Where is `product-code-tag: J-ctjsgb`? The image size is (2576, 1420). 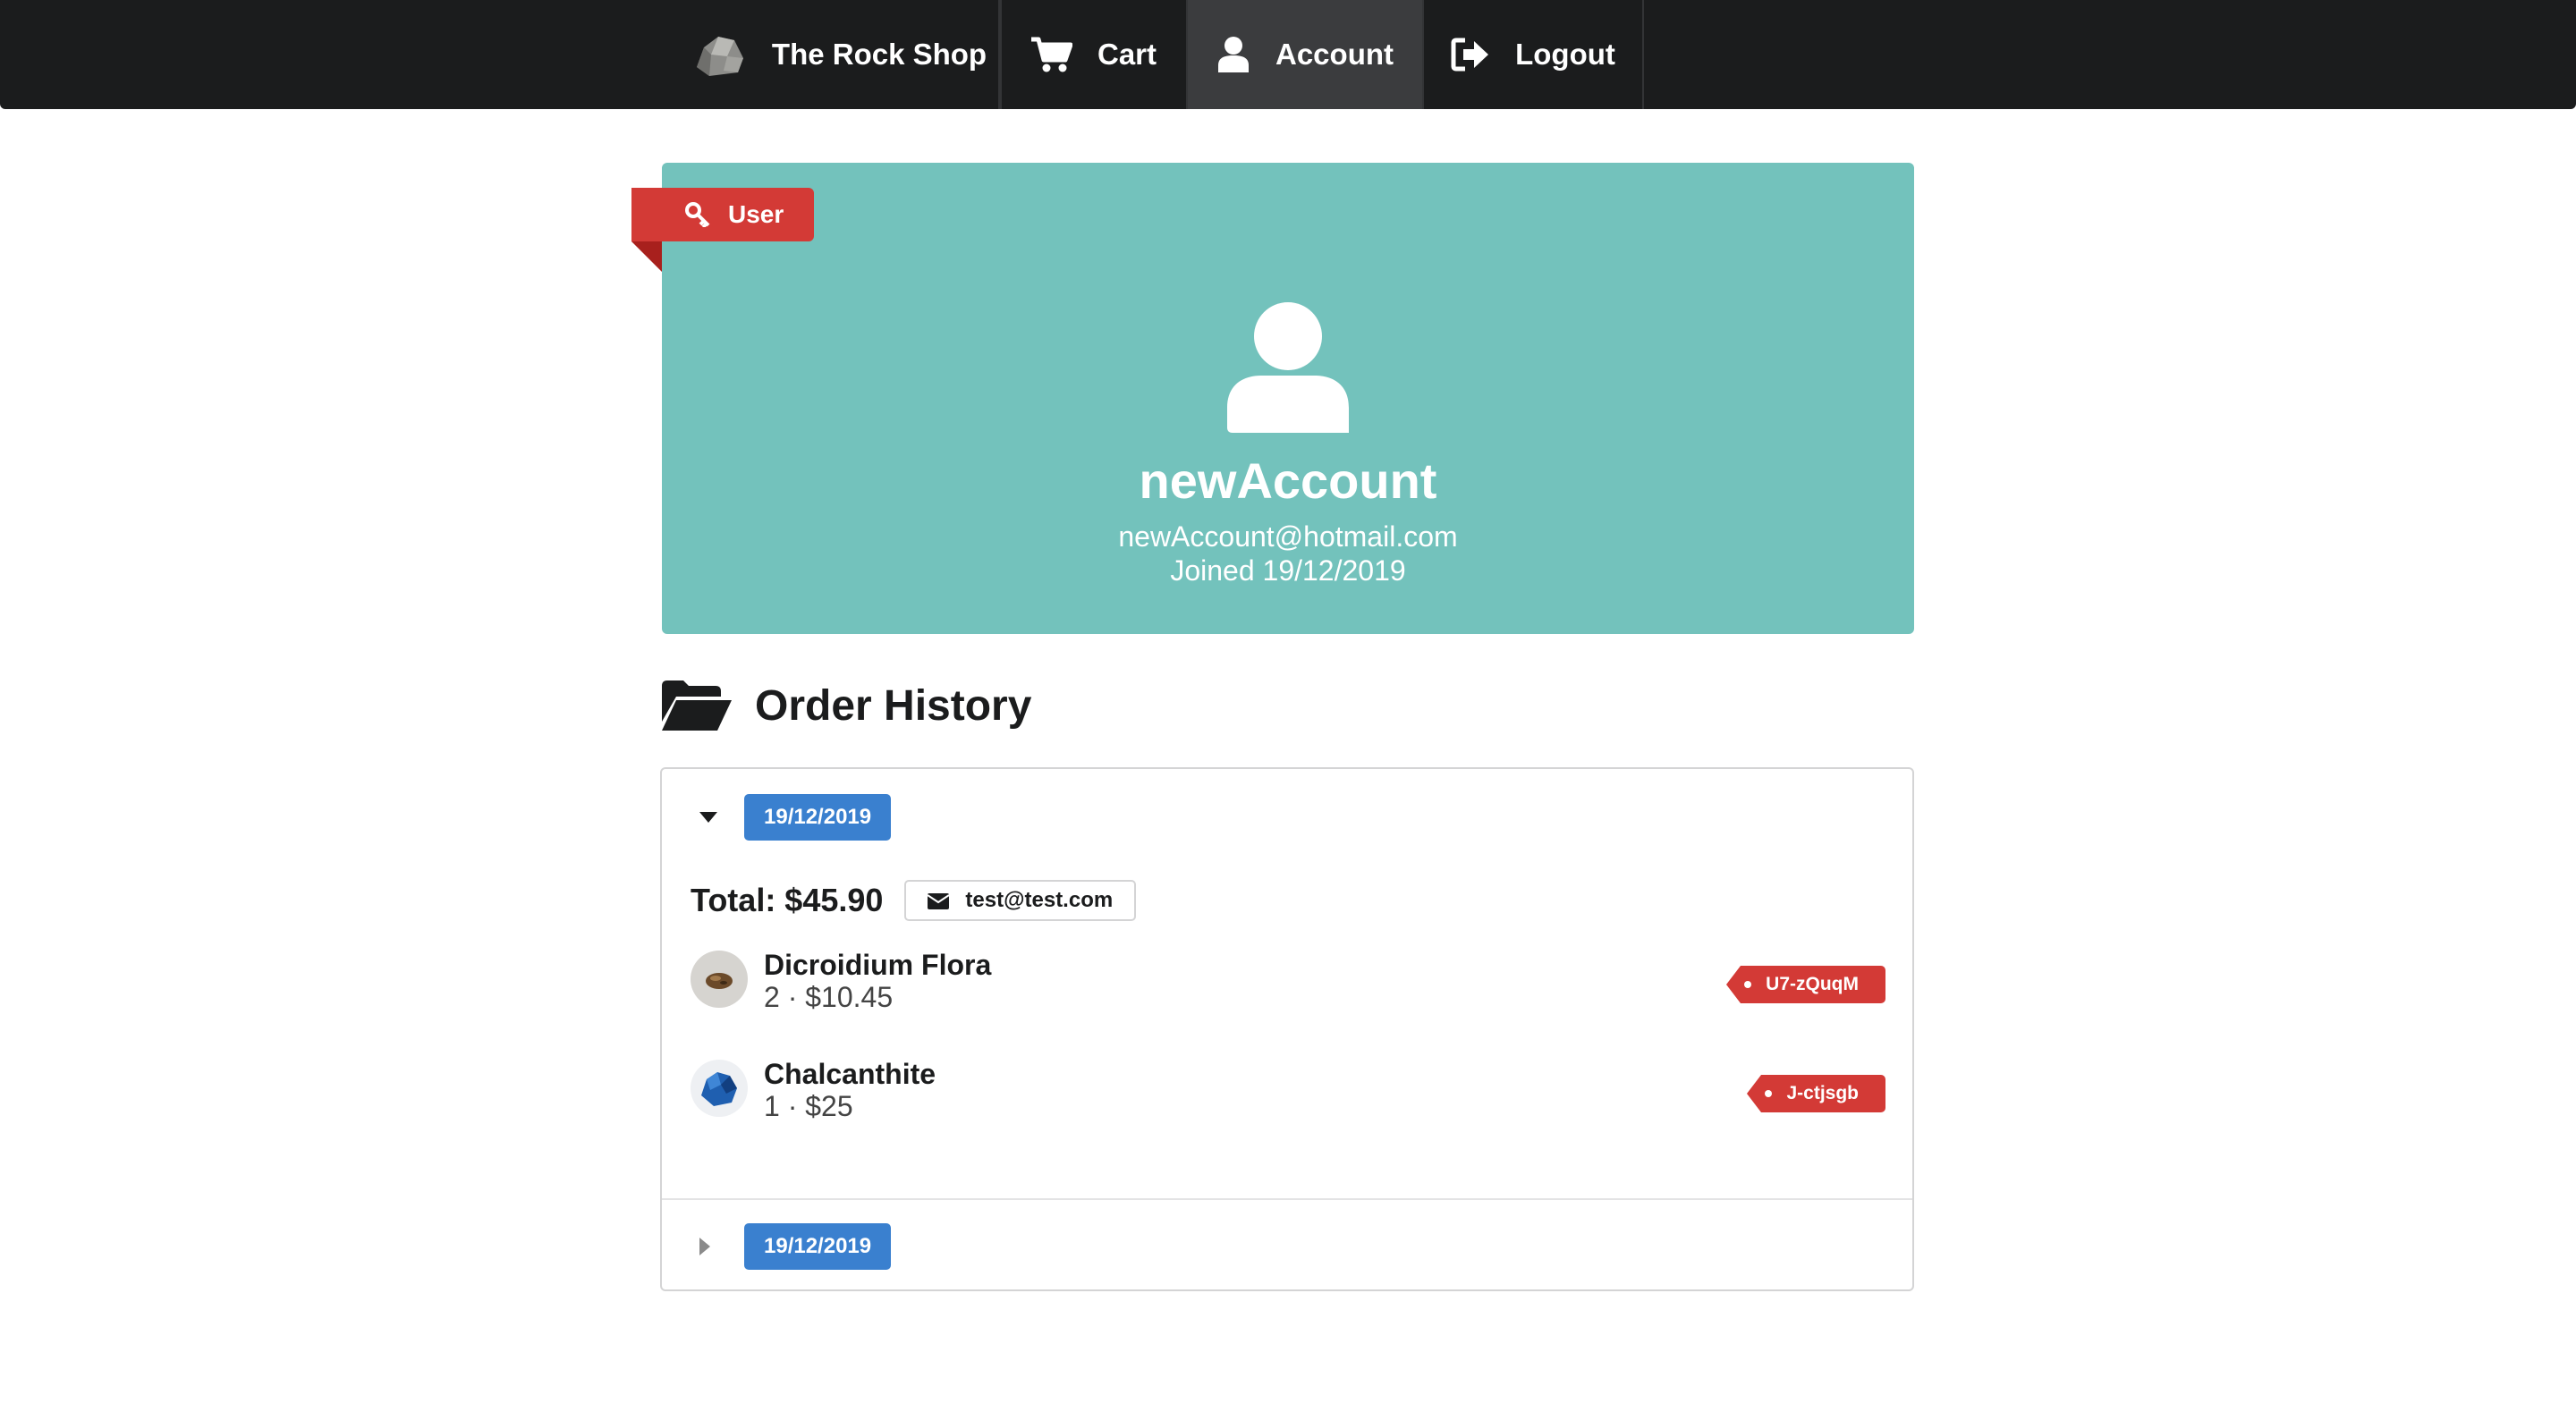 product-code-tag: J-ctjsgb is located at coordinates (1816, 1093).